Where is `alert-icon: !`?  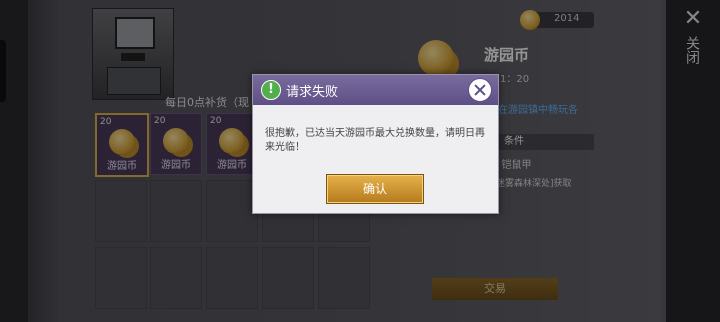
alert-icon: ! is located at coordinates (271, 90).